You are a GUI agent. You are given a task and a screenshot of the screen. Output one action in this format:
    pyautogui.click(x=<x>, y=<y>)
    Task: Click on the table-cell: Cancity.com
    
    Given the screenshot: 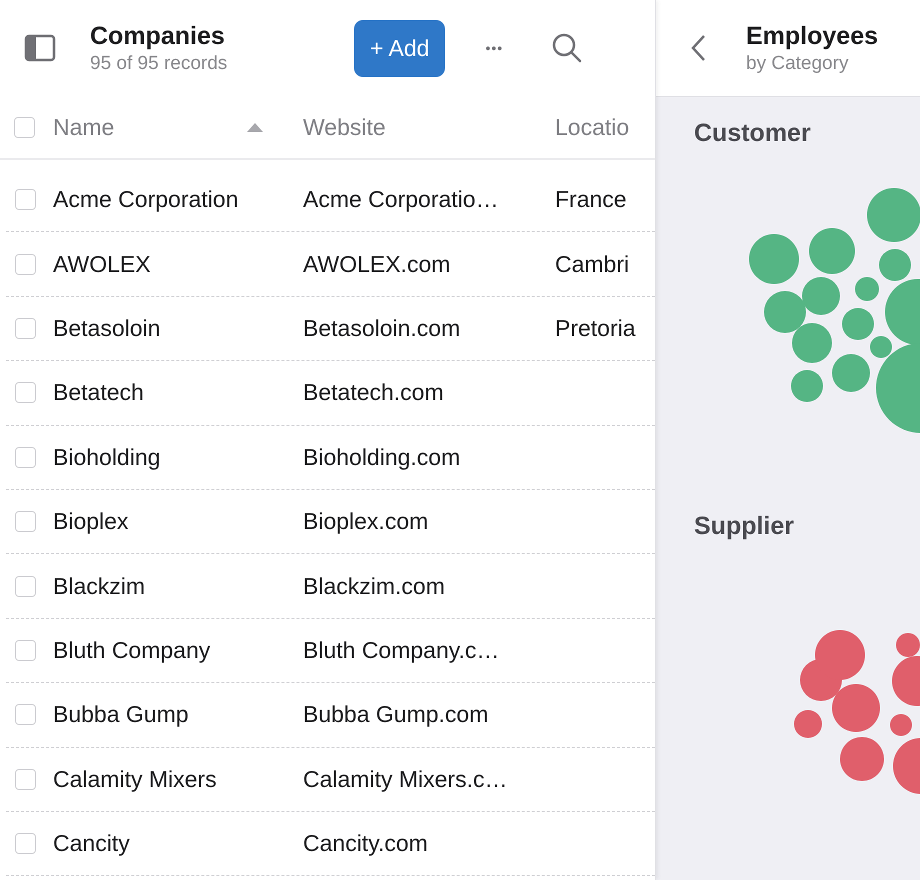 What is the action you would take?
    pyautogui.click(x=365, y=844)
    